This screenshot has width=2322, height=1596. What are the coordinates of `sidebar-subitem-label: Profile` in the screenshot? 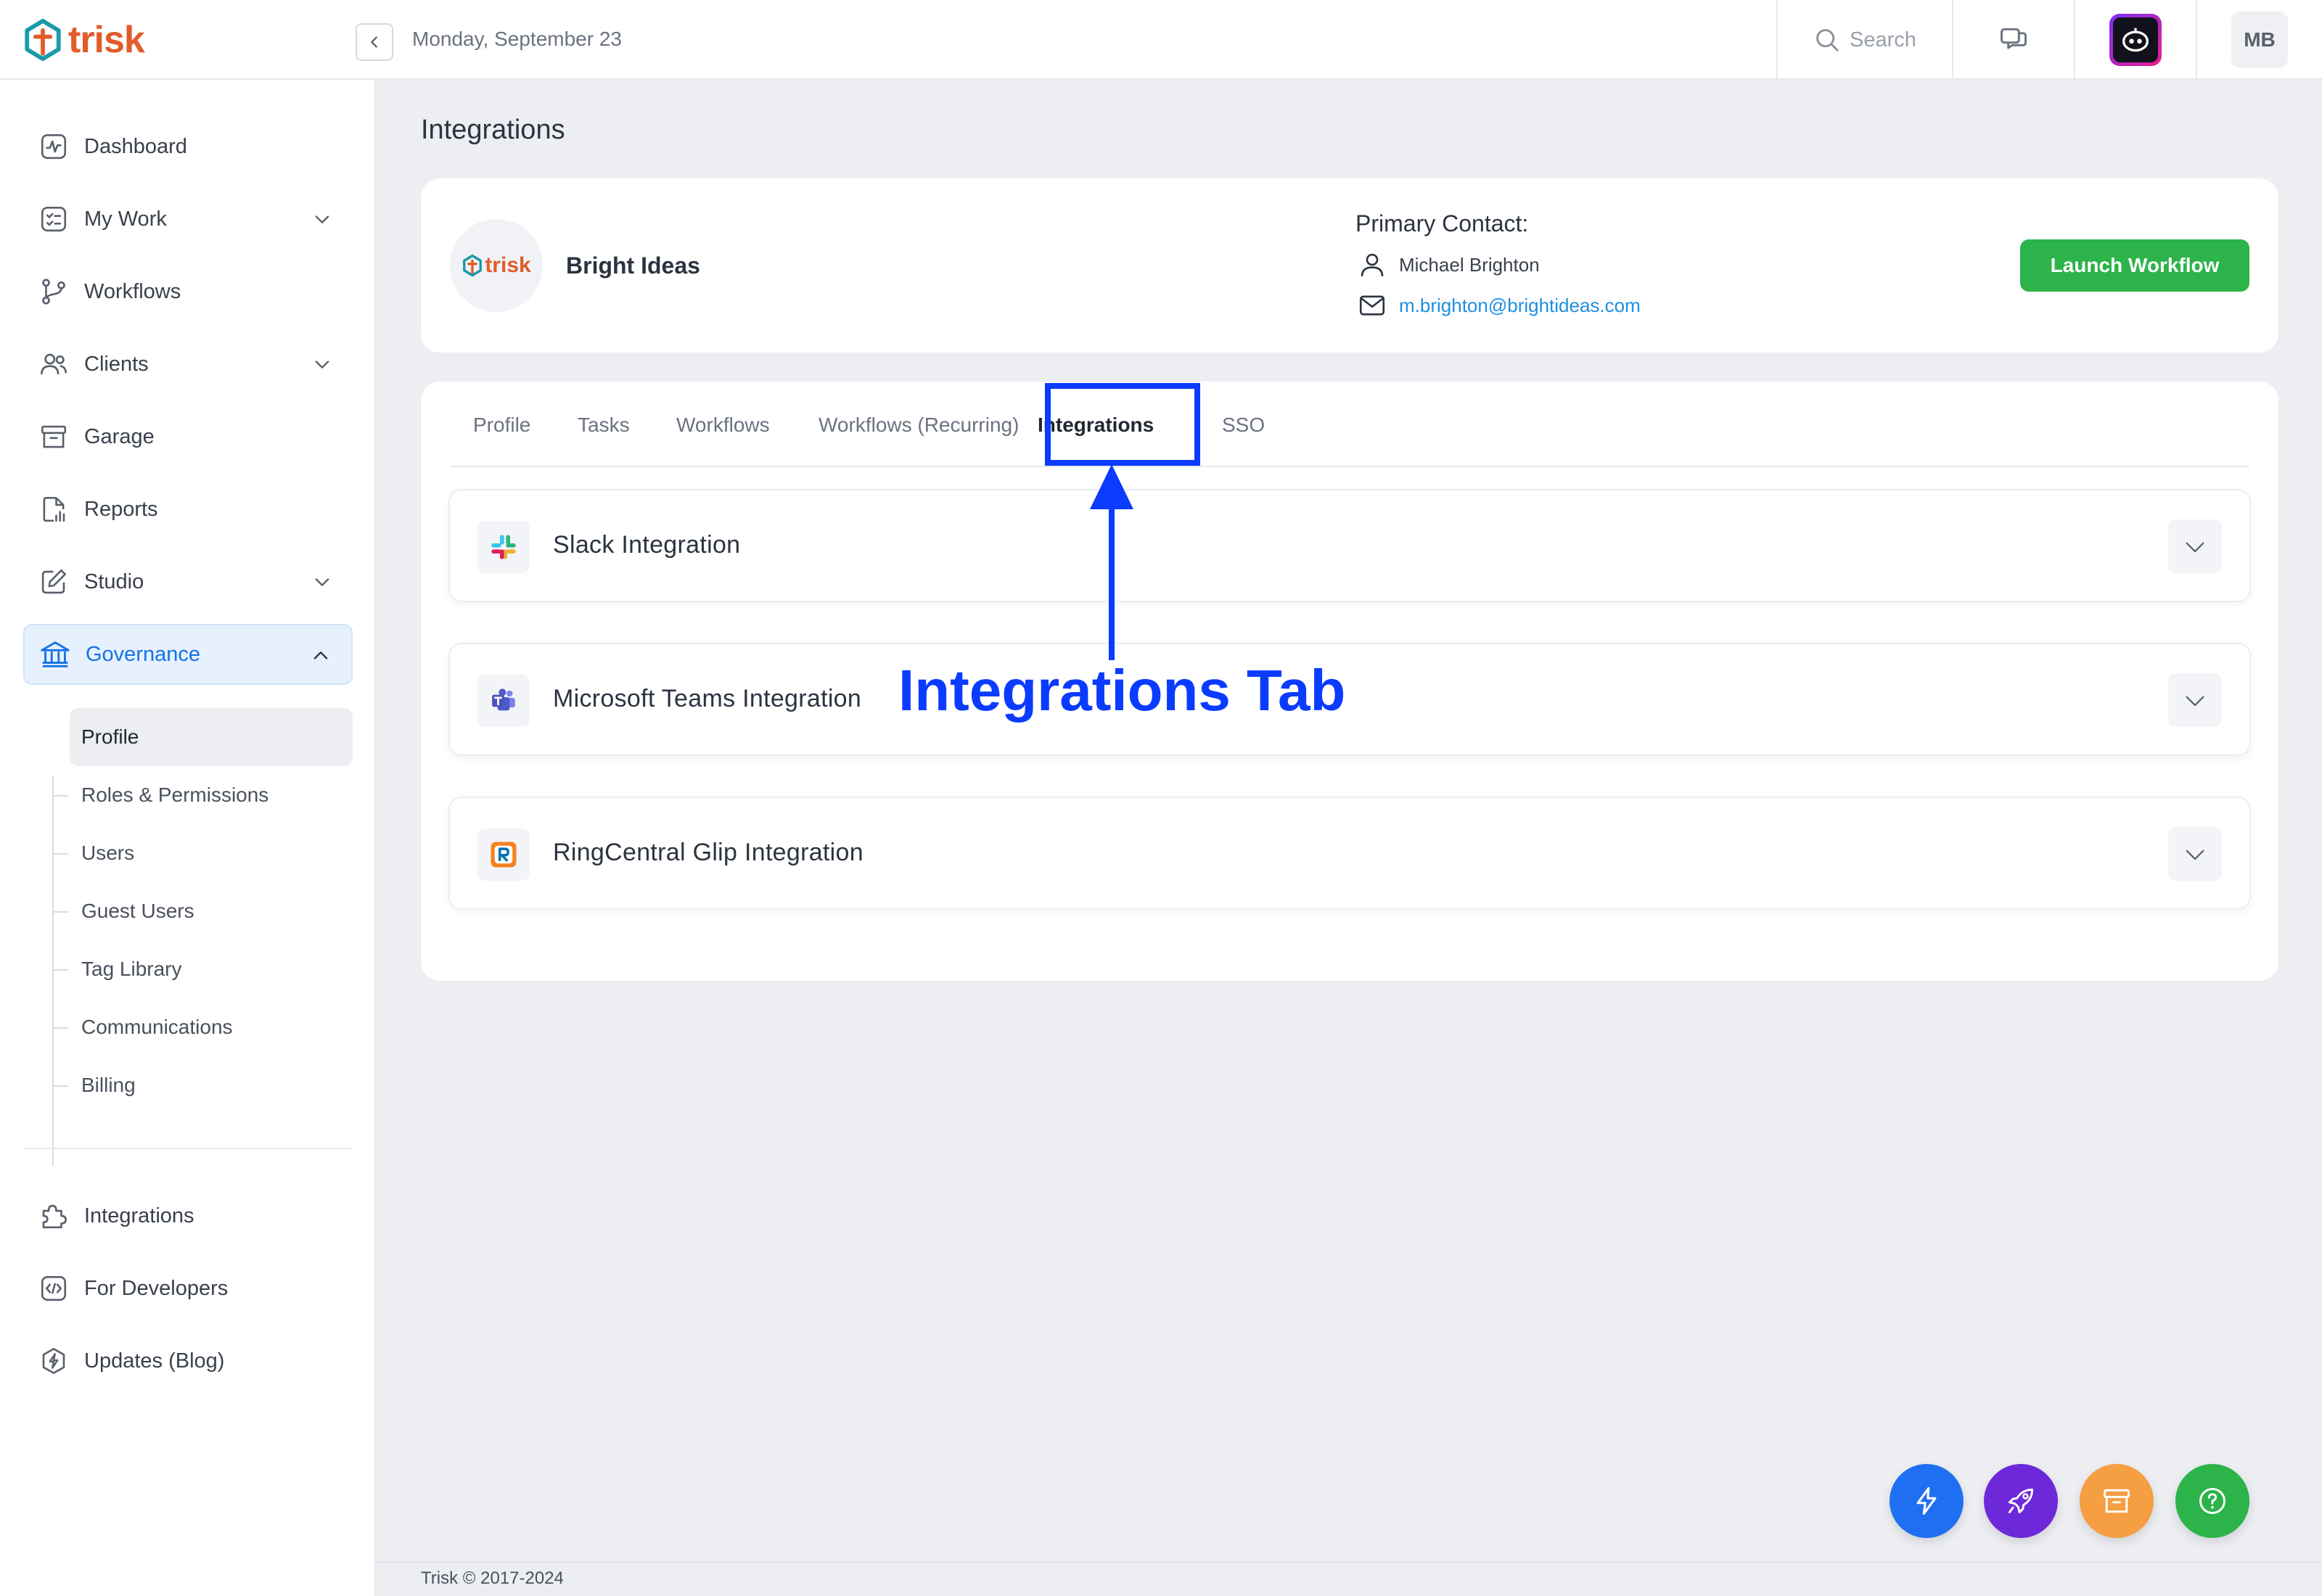 It's located at (110, 736).